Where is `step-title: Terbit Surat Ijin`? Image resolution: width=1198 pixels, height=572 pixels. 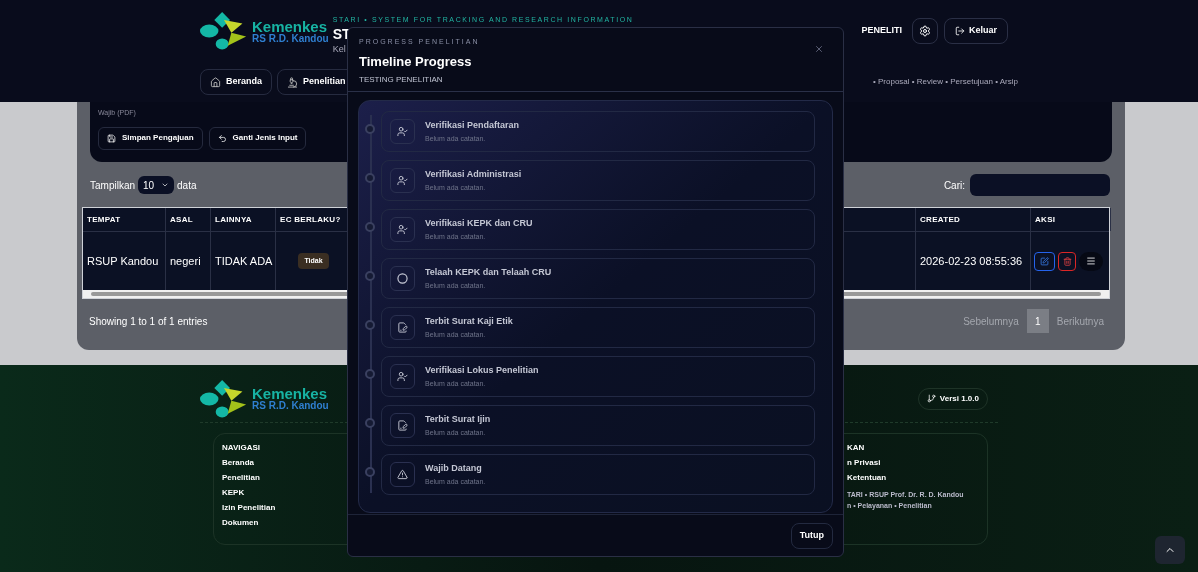 step-title: Terbit Surat Ijin is located at coordinates (458, 419).